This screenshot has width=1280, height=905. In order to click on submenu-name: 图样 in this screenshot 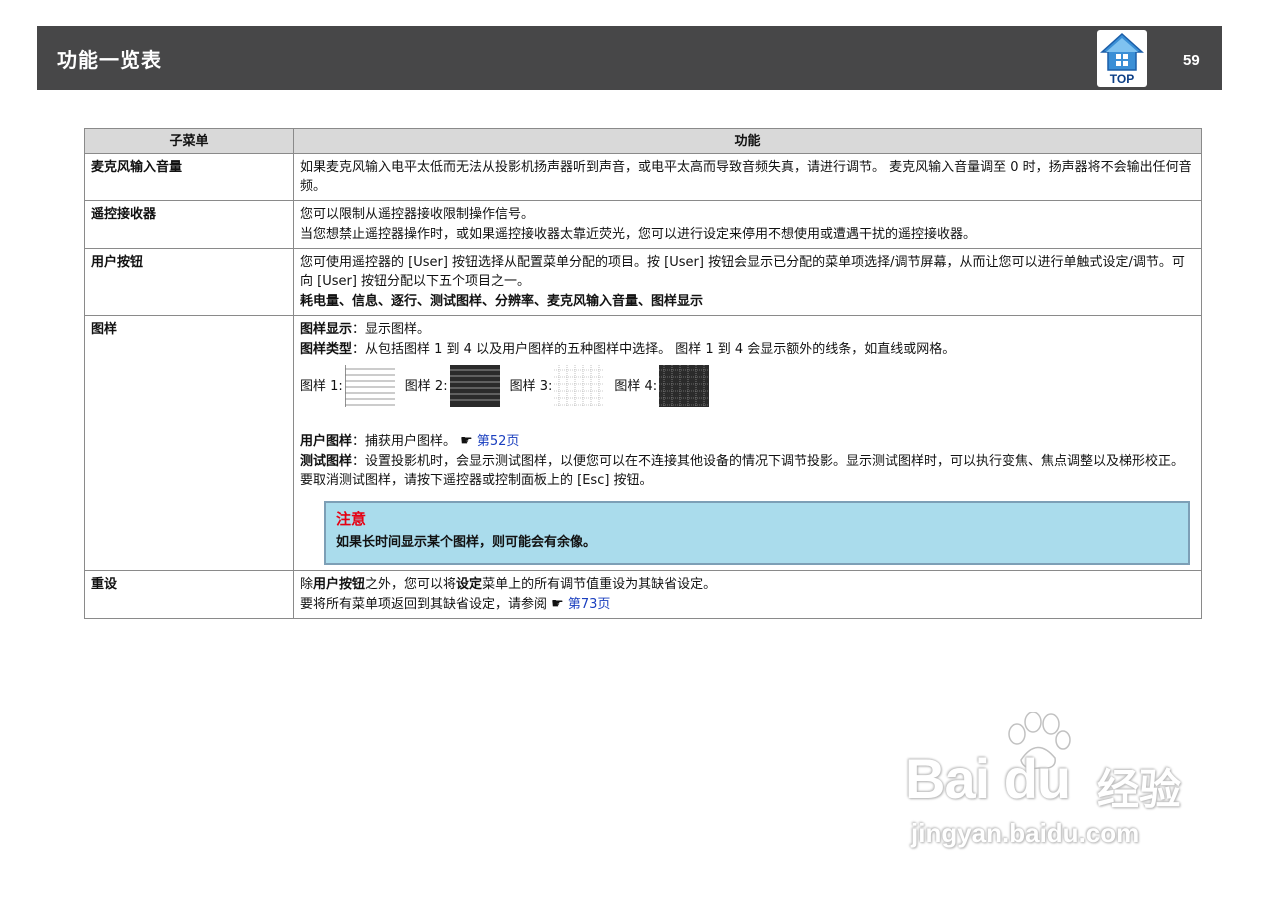, I will do `click(189, 443)`.